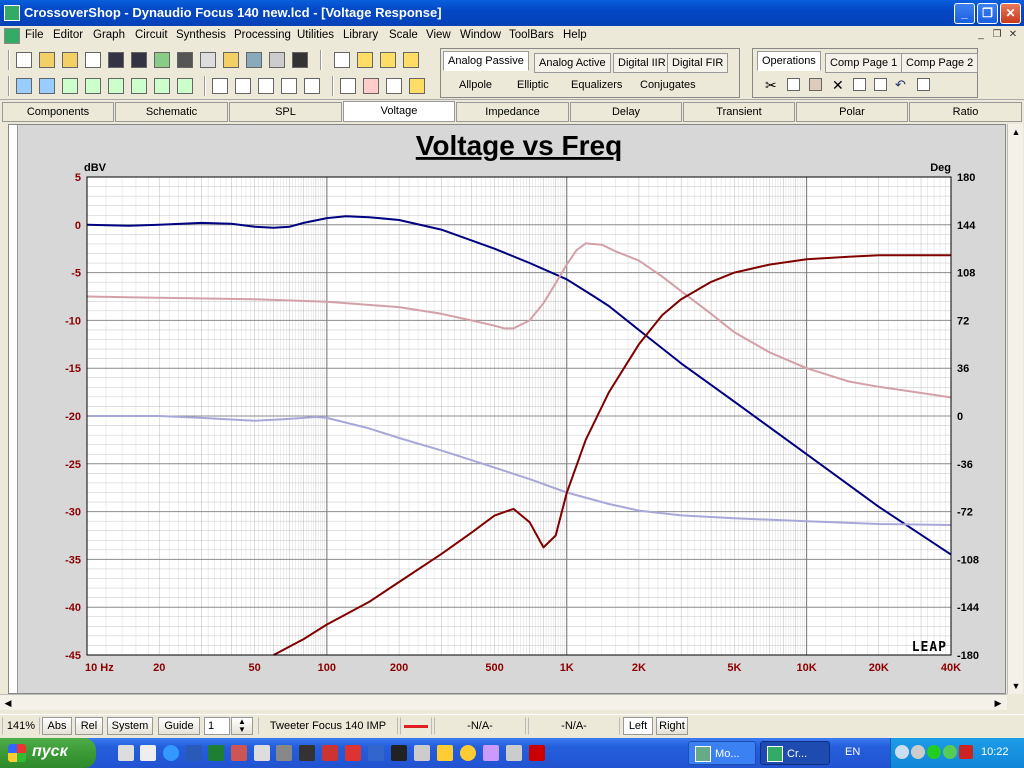 This screenshot has height=768, width=1024. I want to click on conjugates-button: Conjugates, so click(668, 85).